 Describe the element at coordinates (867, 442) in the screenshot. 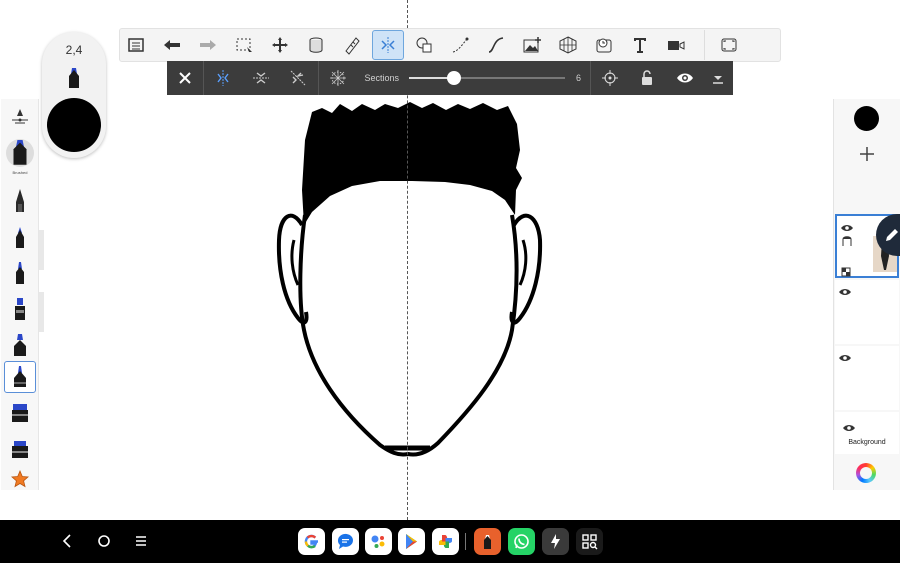

I see `background-label: Background` at that location.